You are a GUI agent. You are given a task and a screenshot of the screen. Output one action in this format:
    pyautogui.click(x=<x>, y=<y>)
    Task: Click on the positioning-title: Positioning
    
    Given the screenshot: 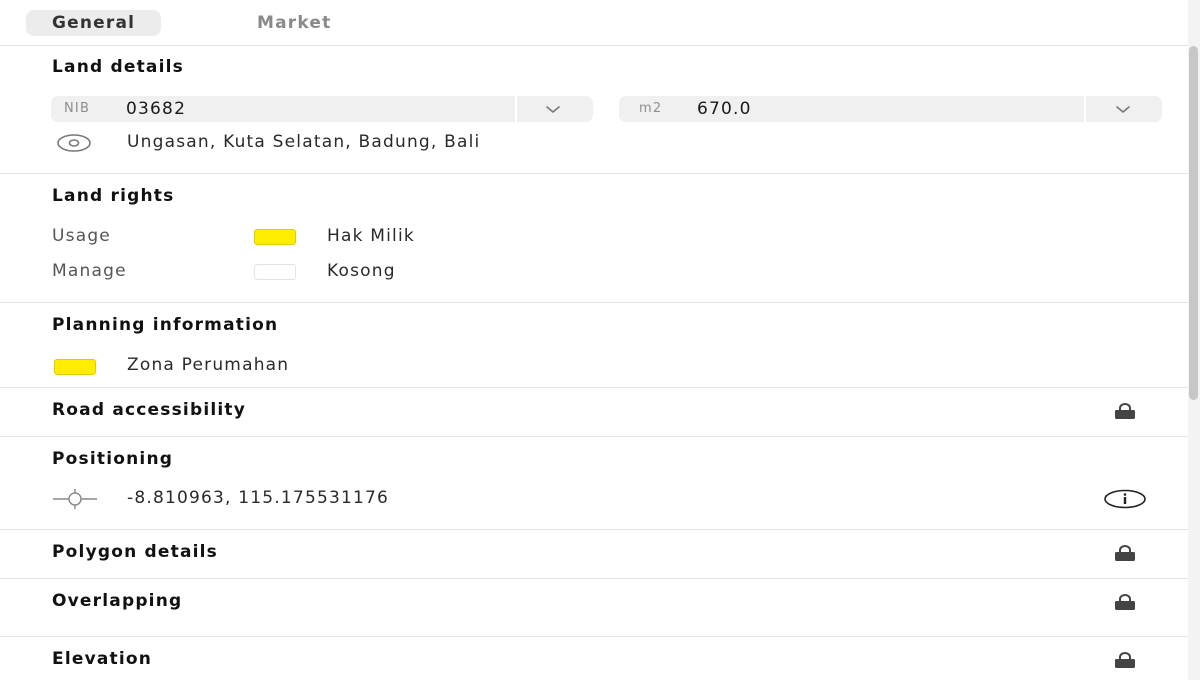 What is the action you would take?
    pyautogui.click(x=113, y=459)
    